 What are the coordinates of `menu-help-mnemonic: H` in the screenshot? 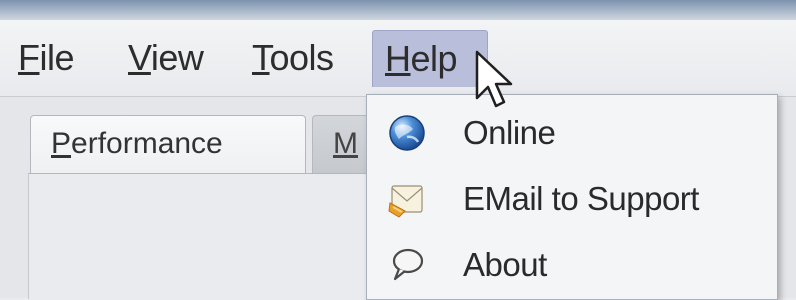 It's located at (398, 58).